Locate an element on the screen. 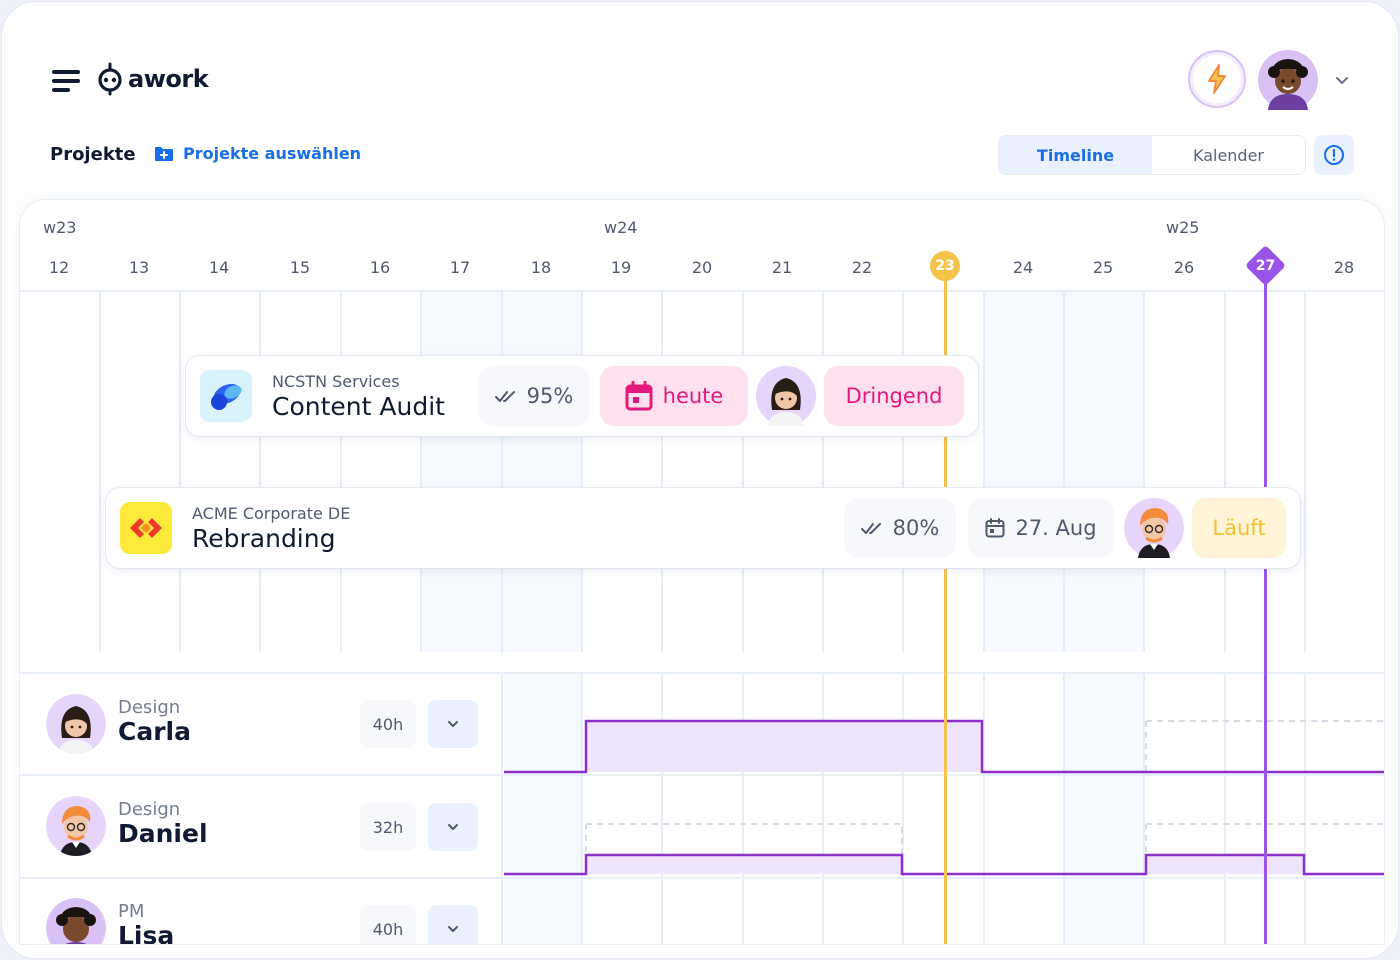  app-name: awork is located at coordinates (168, 79).